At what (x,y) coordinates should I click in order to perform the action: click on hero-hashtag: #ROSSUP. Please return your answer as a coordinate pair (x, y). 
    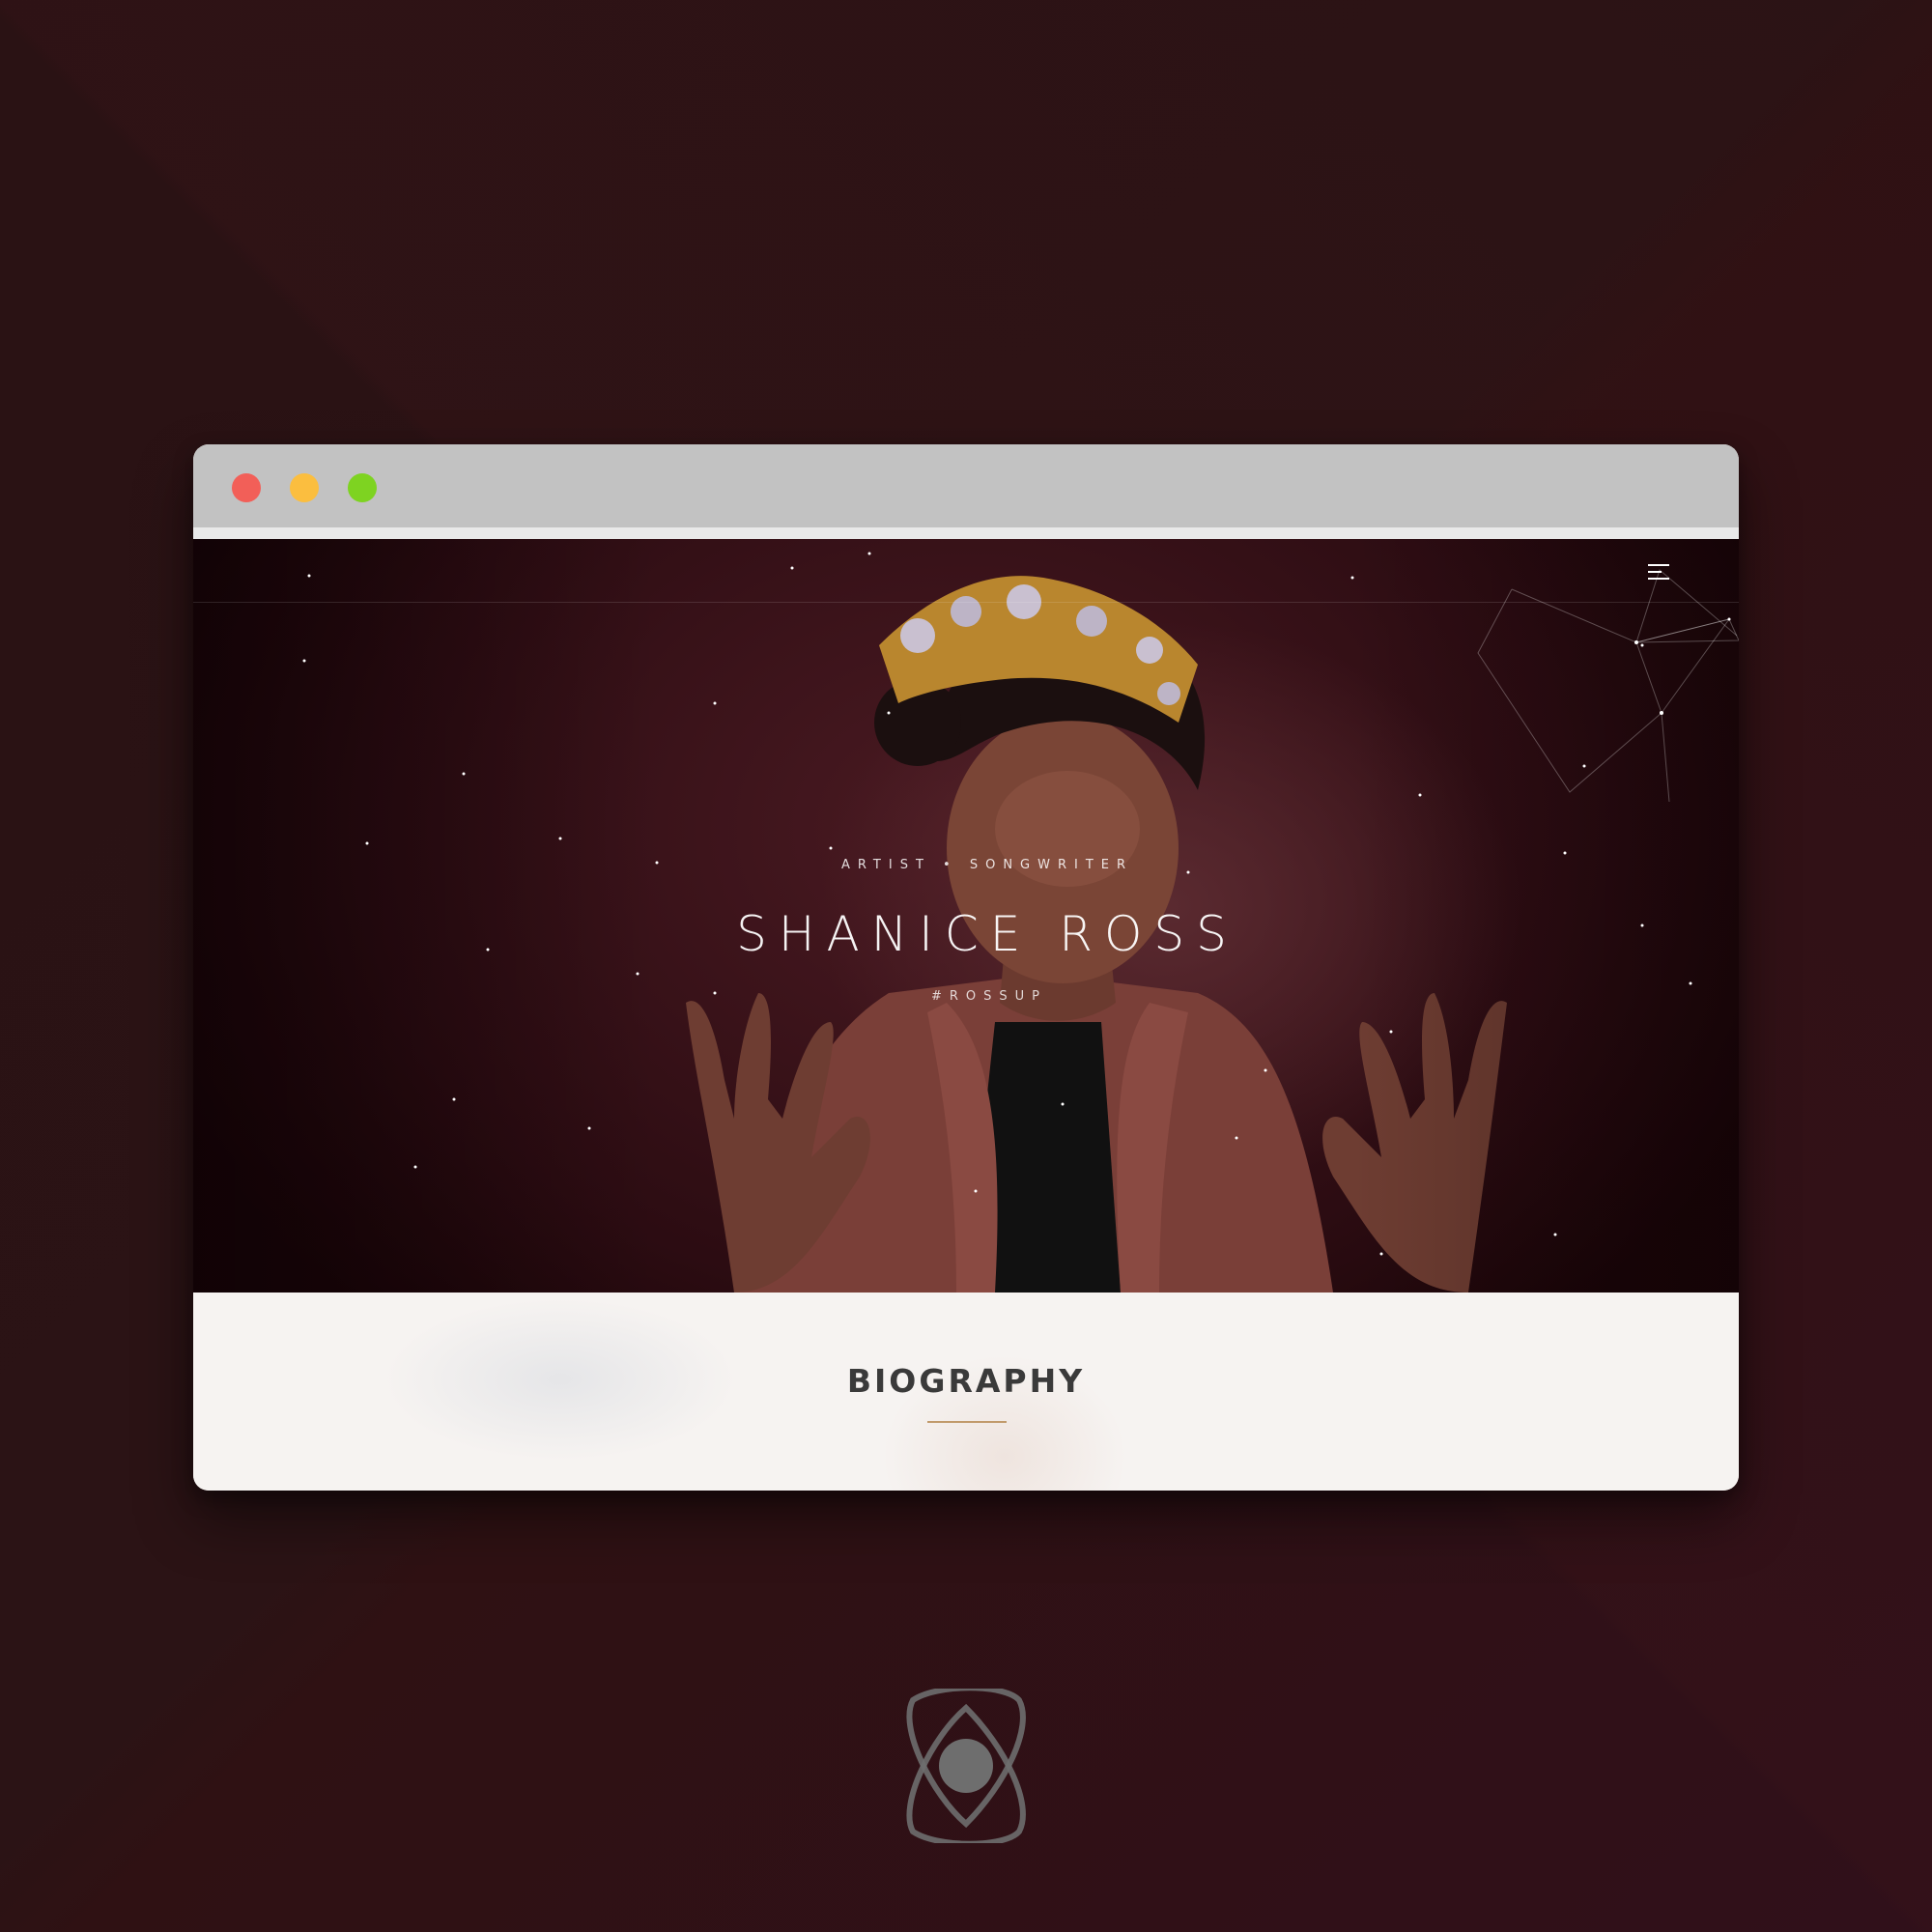
    Looking at the image, I should click on (989, 996).